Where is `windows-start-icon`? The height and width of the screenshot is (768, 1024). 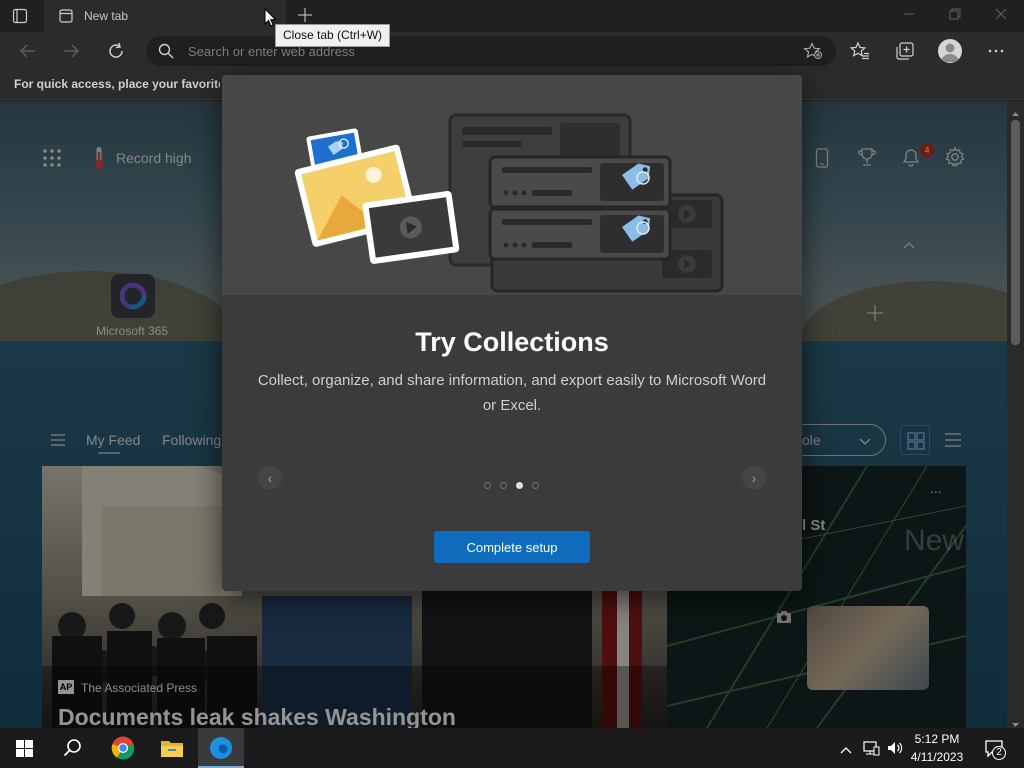 windows-start-icon is located at coordinates (24, 748).